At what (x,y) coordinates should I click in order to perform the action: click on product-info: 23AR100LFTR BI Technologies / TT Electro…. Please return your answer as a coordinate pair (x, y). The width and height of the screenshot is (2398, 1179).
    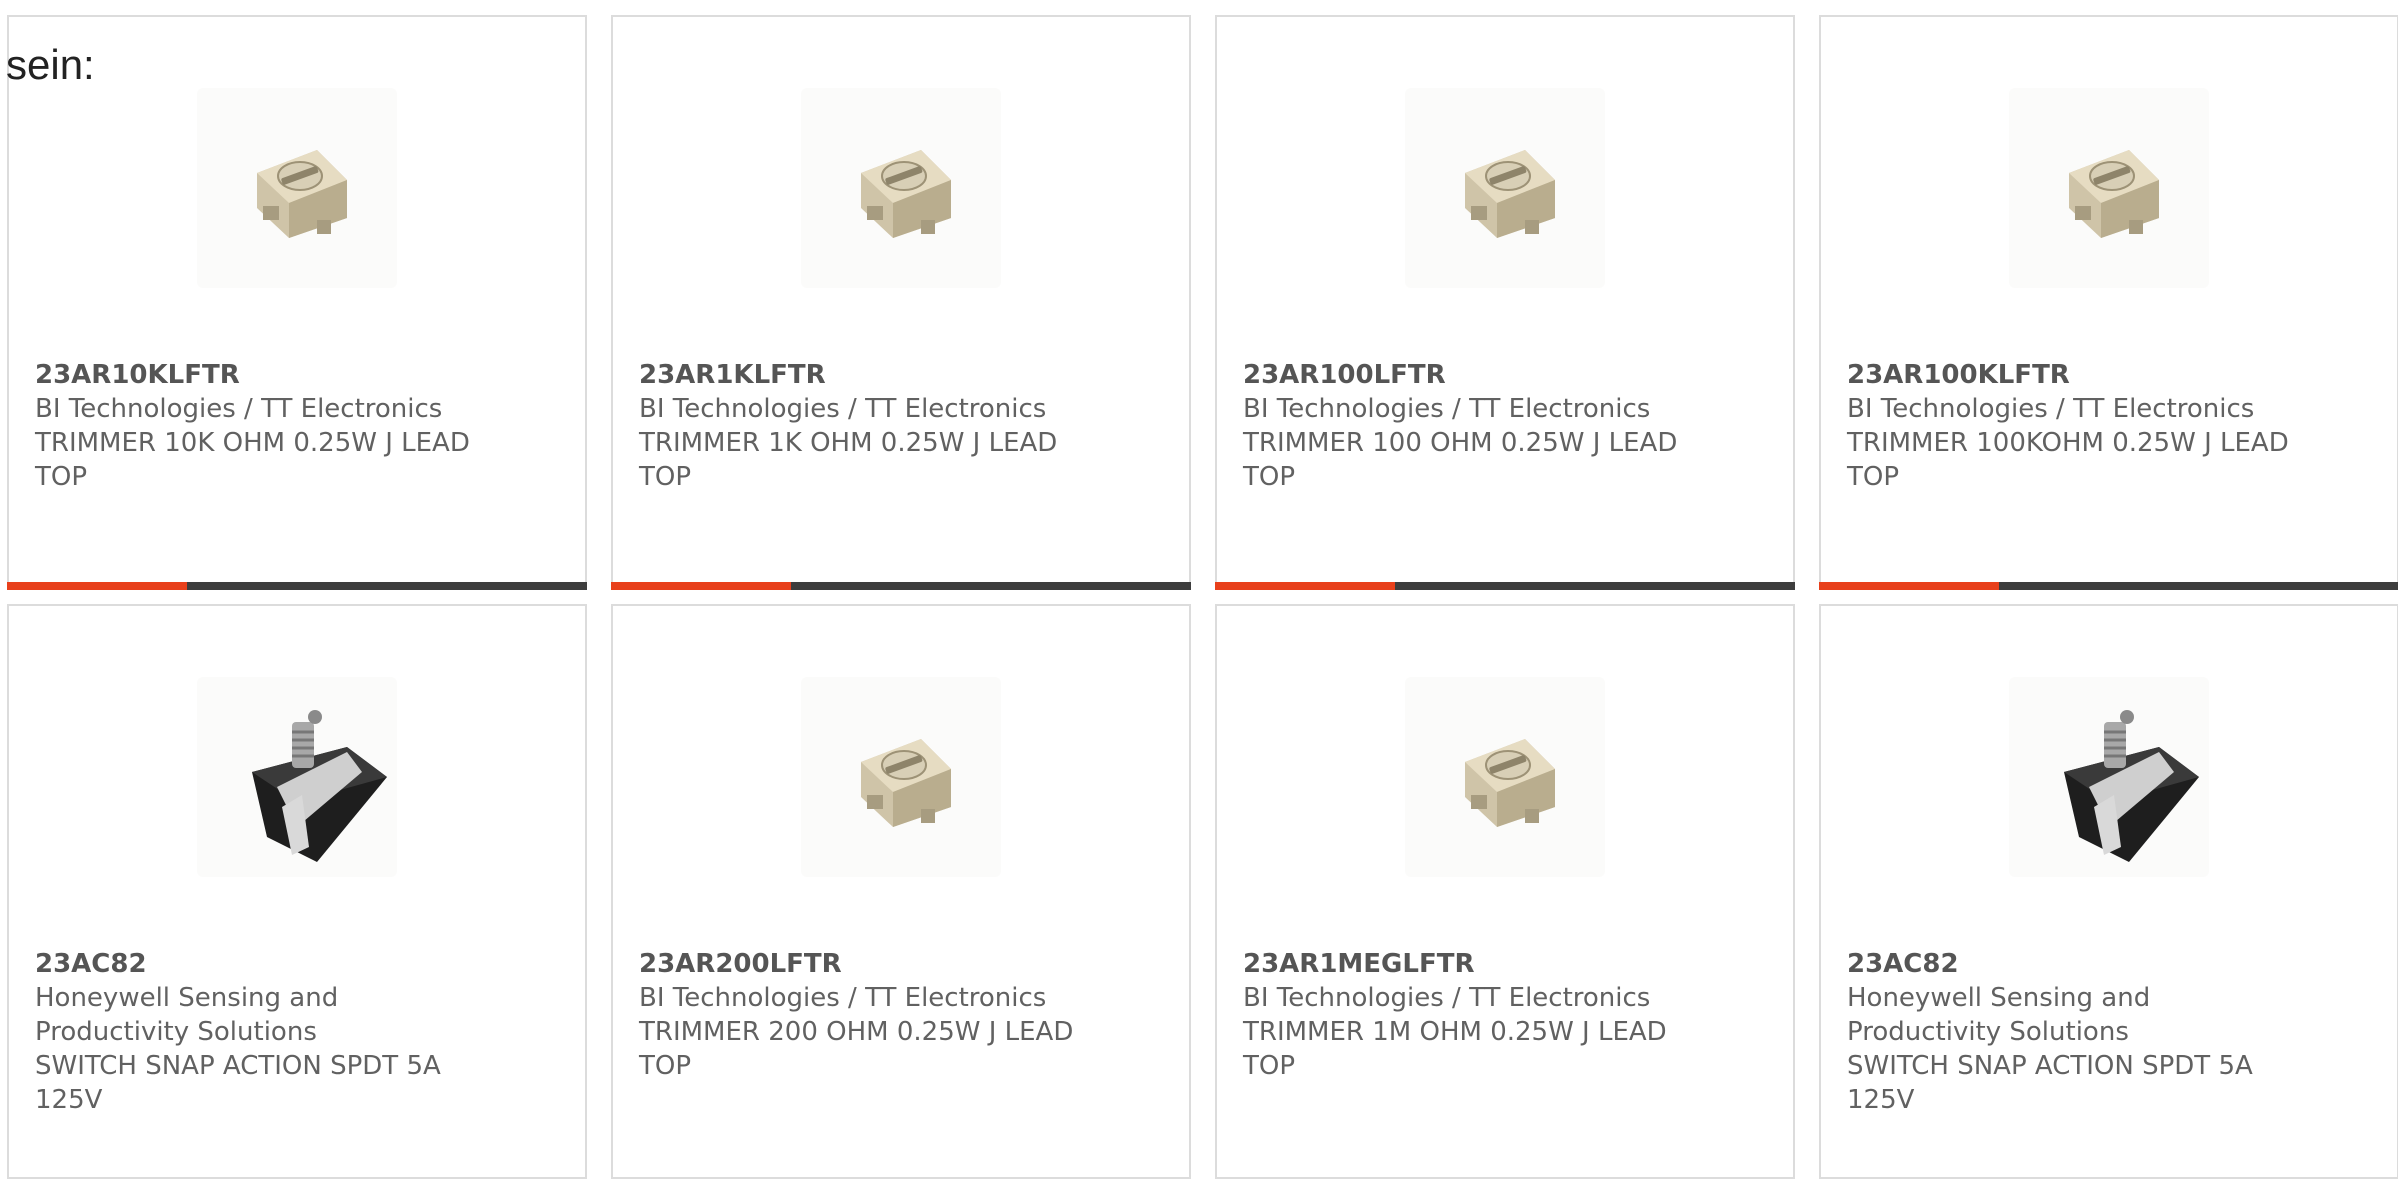
    Looking at the image, I should click on (1468, 426).